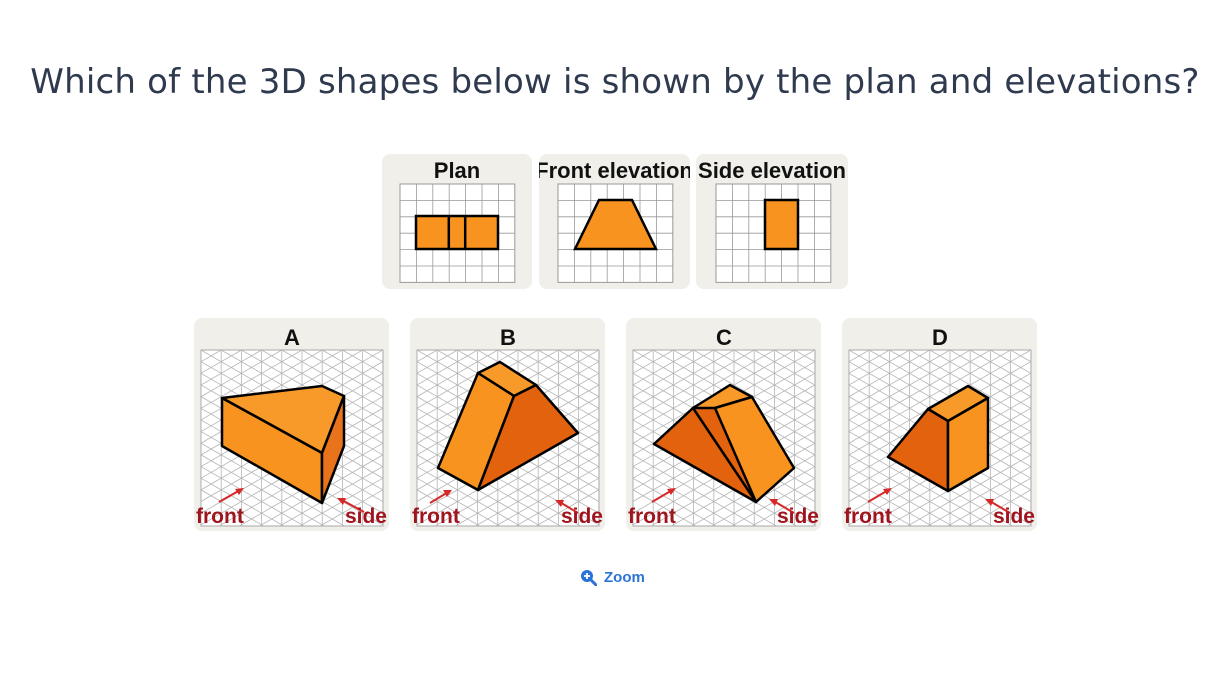  I want to click on zoom-in-icon, so click(589, 578).